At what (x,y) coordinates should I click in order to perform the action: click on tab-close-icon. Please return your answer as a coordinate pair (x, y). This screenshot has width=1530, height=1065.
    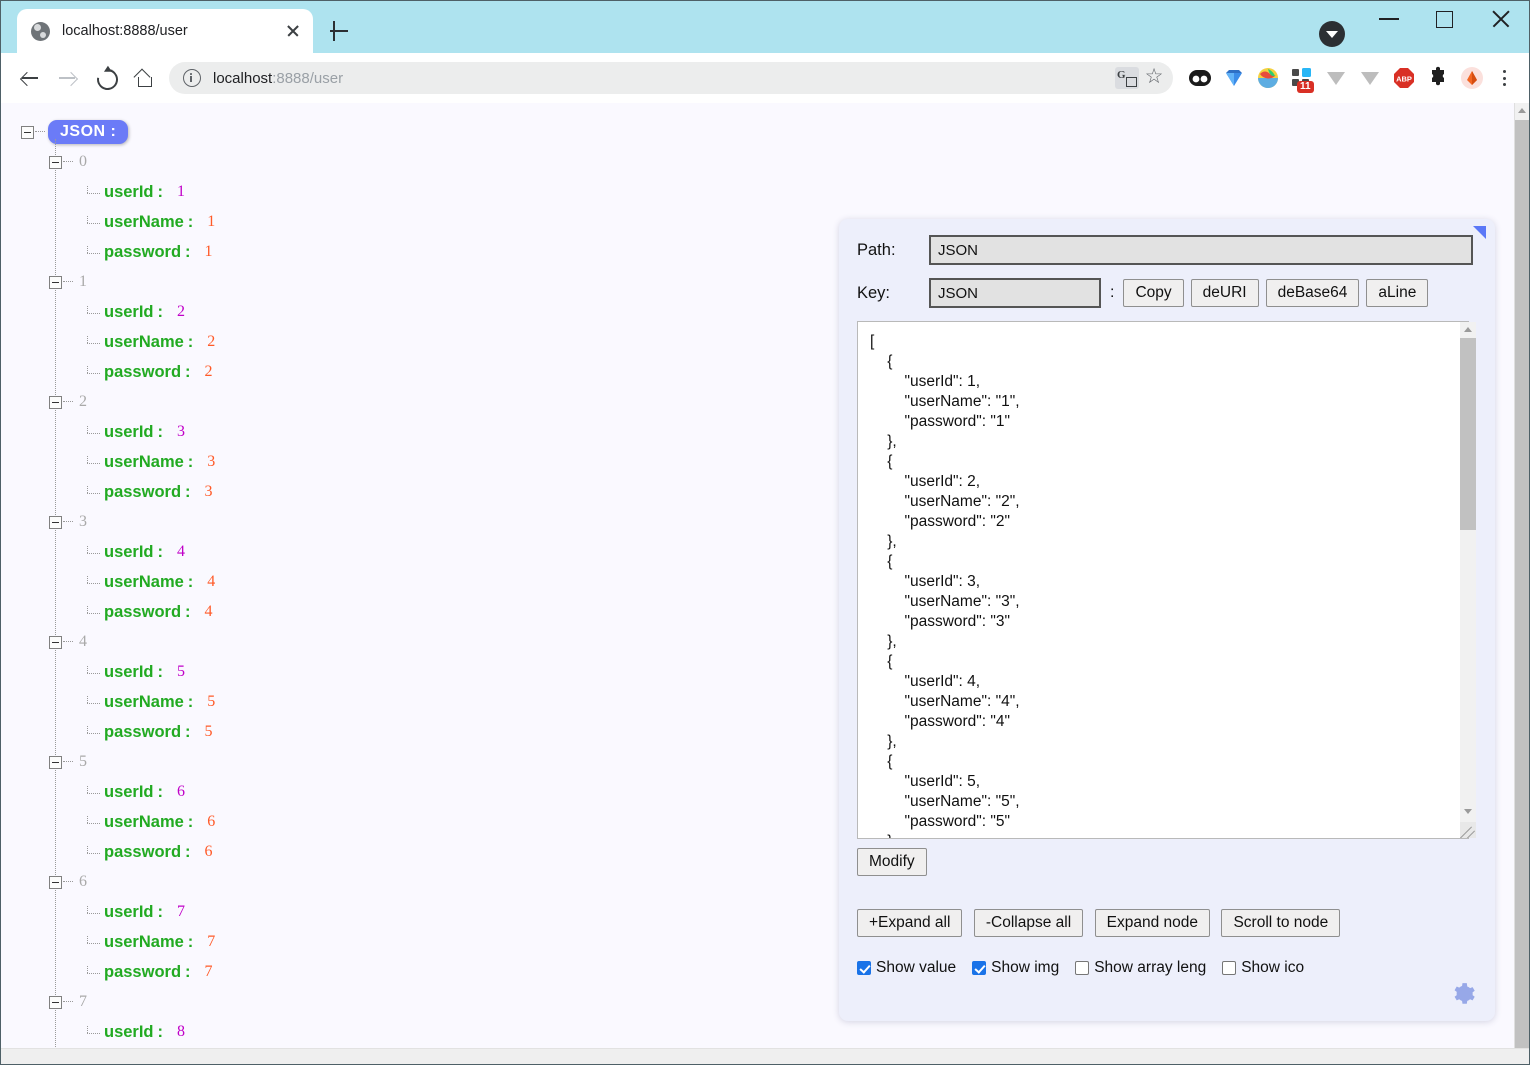
    Looking at the image, I should click on (293, 31).